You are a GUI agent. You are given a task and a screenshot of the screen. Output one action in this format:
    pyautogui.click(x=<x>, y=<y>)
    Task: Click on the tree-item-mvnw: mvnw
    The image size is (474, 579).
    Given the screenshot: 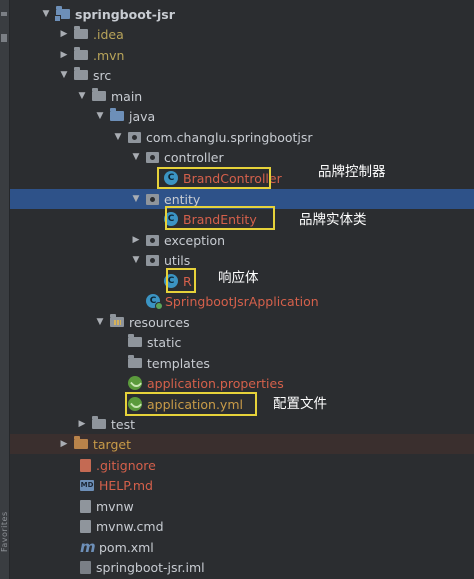 What is the action you would take?
    pyautogui.click(x=242, y=506)
    